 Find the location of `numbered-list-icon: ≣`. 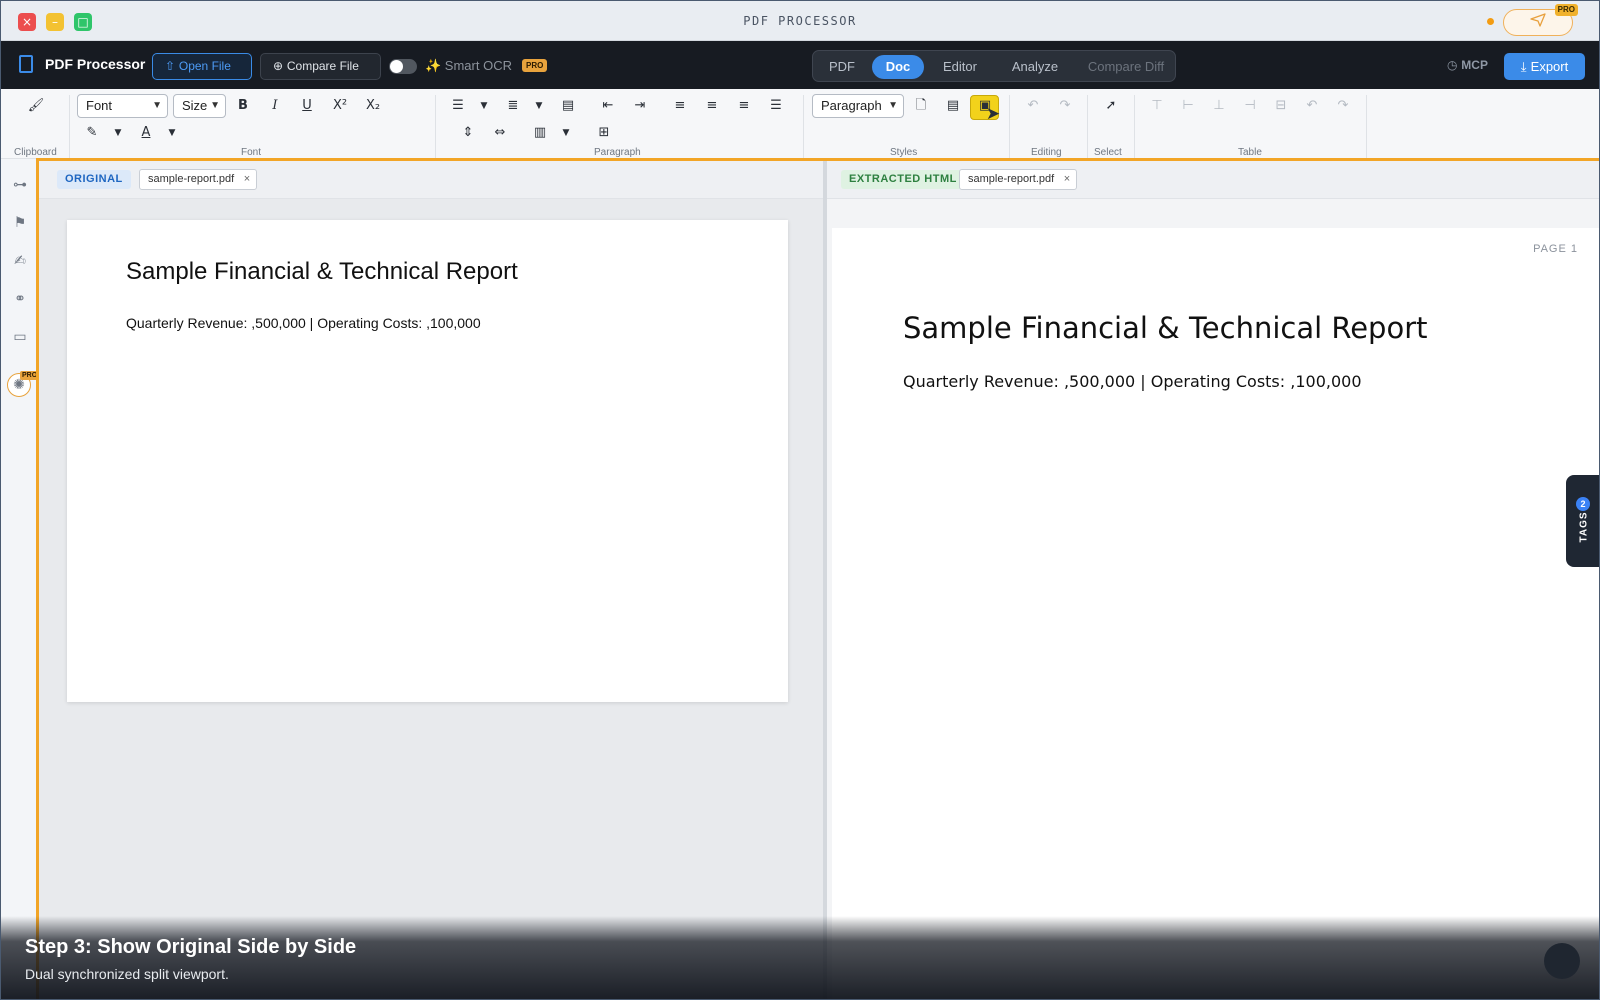

numbered-list-icon: ≣ is located at coordinates (513, 106).